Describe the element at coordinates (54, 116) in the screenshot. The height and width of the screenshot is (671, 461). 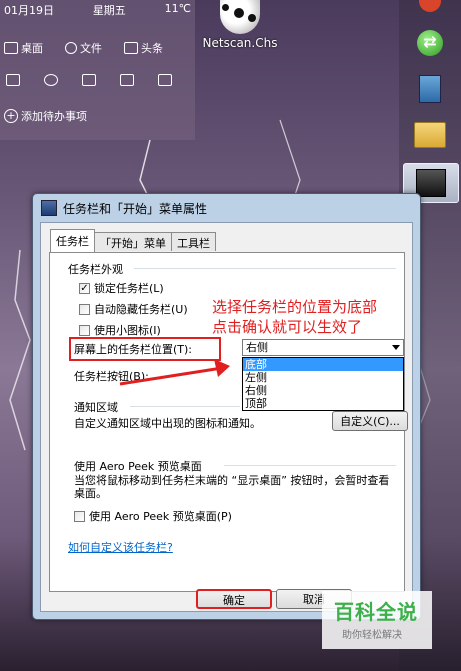
I see `add-todo-label: 添加待办事项` at that location.